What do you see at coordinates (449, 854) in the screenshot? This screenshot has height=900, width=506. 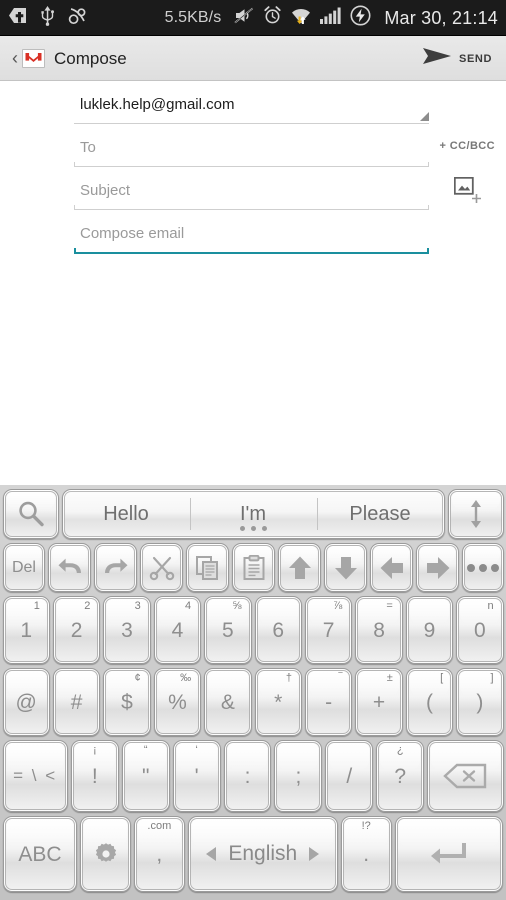 I see `enter-key` at bounding box center [449, 854].